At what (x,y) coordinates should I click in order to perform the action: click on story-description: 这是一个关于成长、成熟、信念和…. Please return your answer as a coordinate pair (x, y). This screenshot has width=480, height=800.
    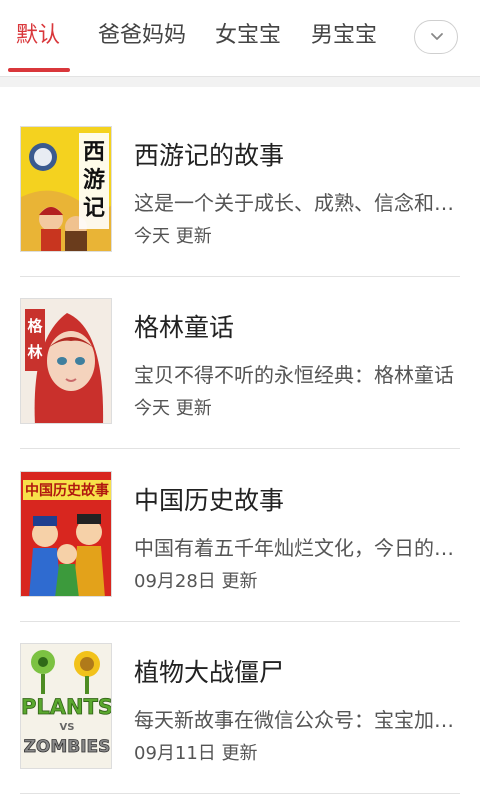
    Looking at the image, I should click on (294, 203).